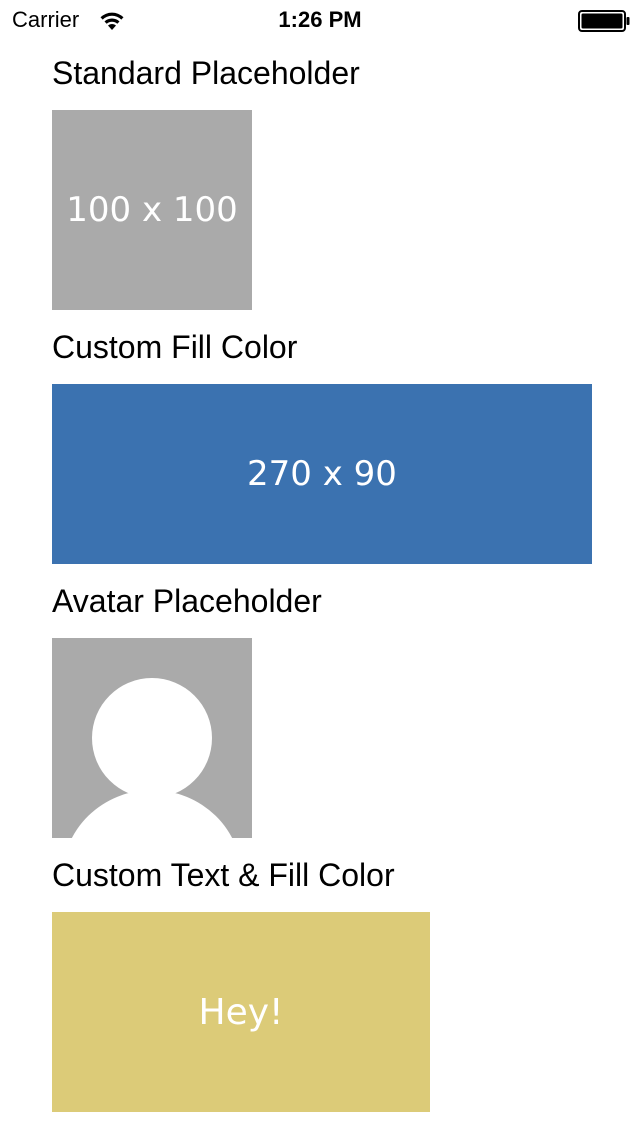 This screenshot has height=1136, width=640. I want to click on custom-fill-label: Custom Fill Color, so click(175, 347).